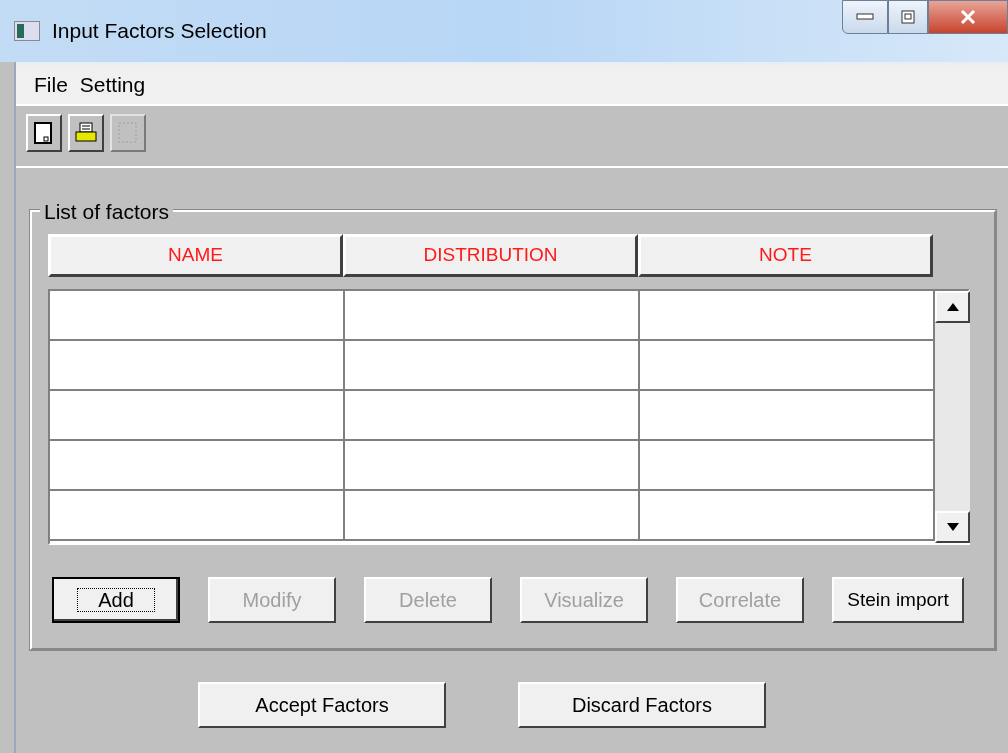 Image resolution: width=1008 pixels, height=753 pixels. I want to click on minimize-button, so click(865, 17).